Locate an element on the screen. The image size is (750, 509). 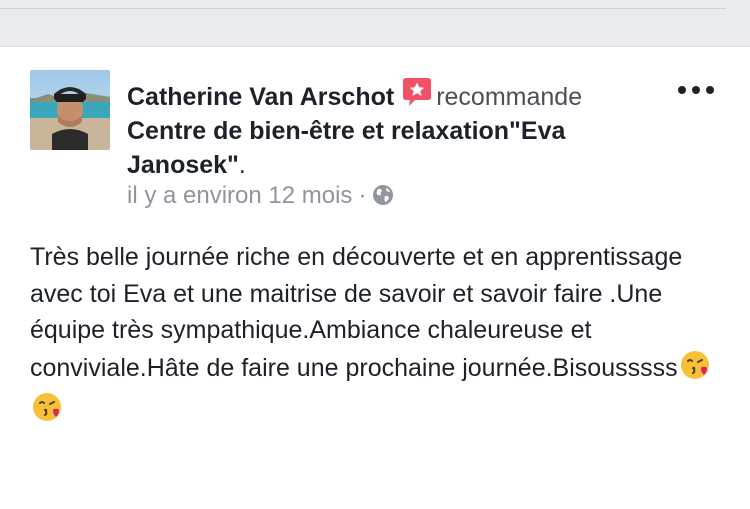
post-meta: il y a environ 12 mois · is located at coordinates (260, 197).